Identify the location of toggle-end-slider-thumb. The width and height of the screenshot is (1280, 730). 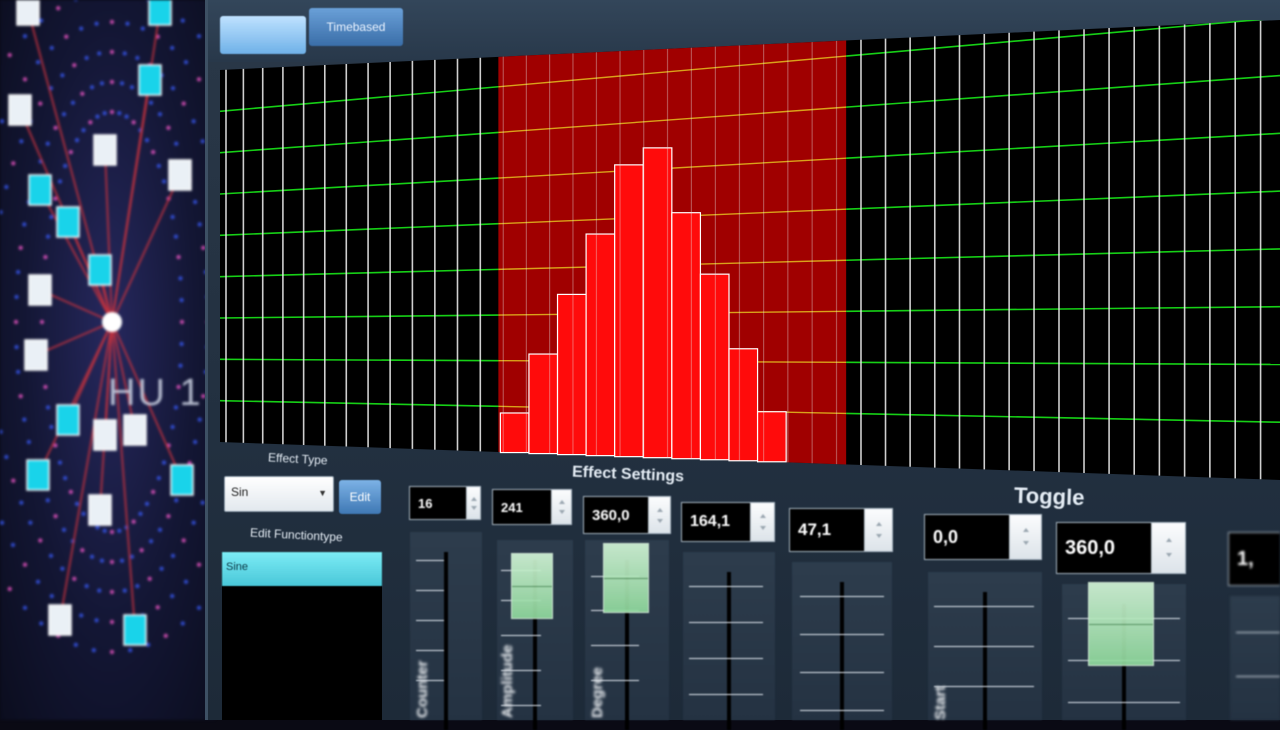
(1121, 624).